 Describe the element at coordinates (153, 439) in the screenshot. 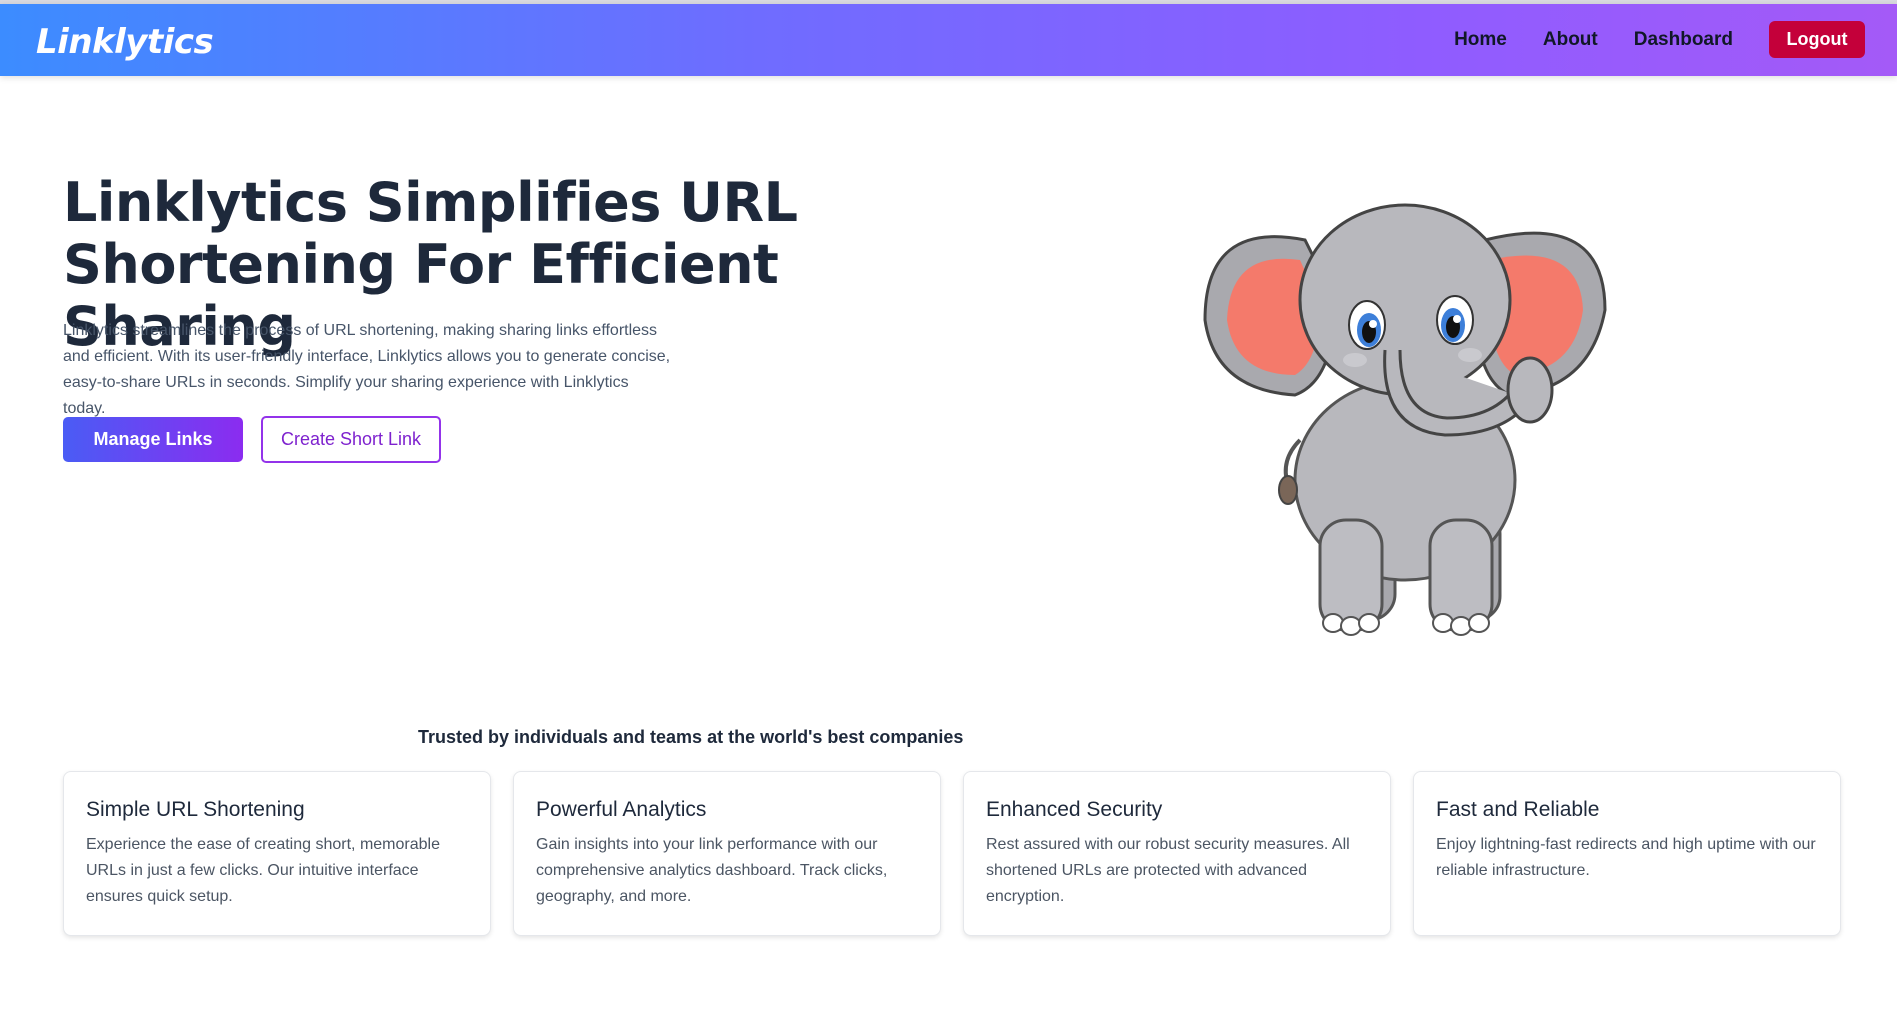

I see `manage-links-button: Manage Links` at that location.